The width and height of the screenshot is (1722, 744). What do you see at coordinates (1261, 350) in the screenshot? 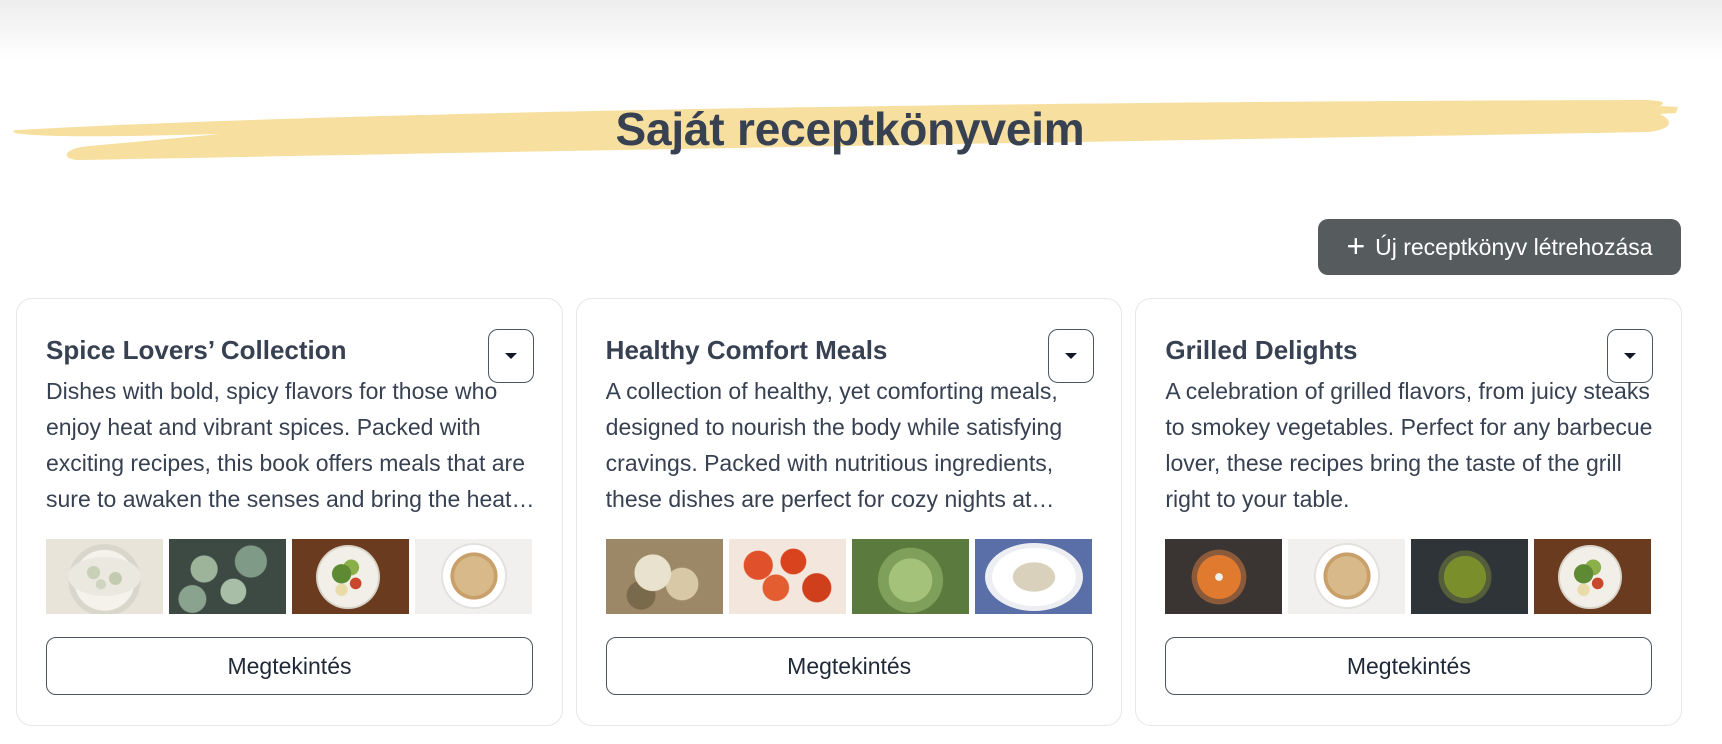
I see `cookbook-title: Grilled Delights` at bounding box center [1261, 350].